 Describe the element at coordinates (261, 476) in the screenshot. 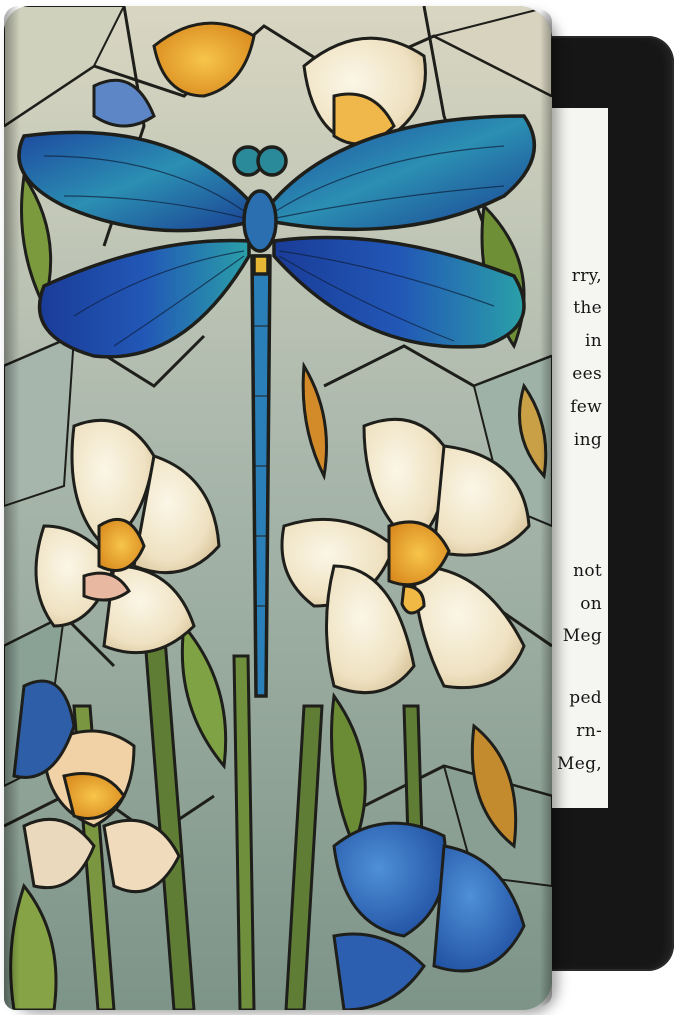

I see `dragonfly-abdomen` at that location.